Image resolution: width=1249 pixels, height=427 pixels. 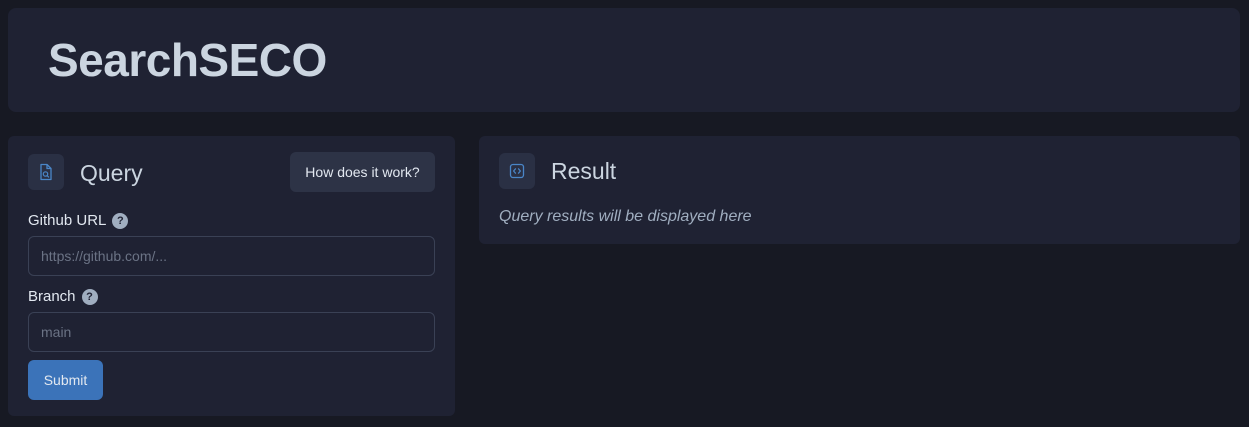 I want to click on branch-input, so click(x=231, y=332).